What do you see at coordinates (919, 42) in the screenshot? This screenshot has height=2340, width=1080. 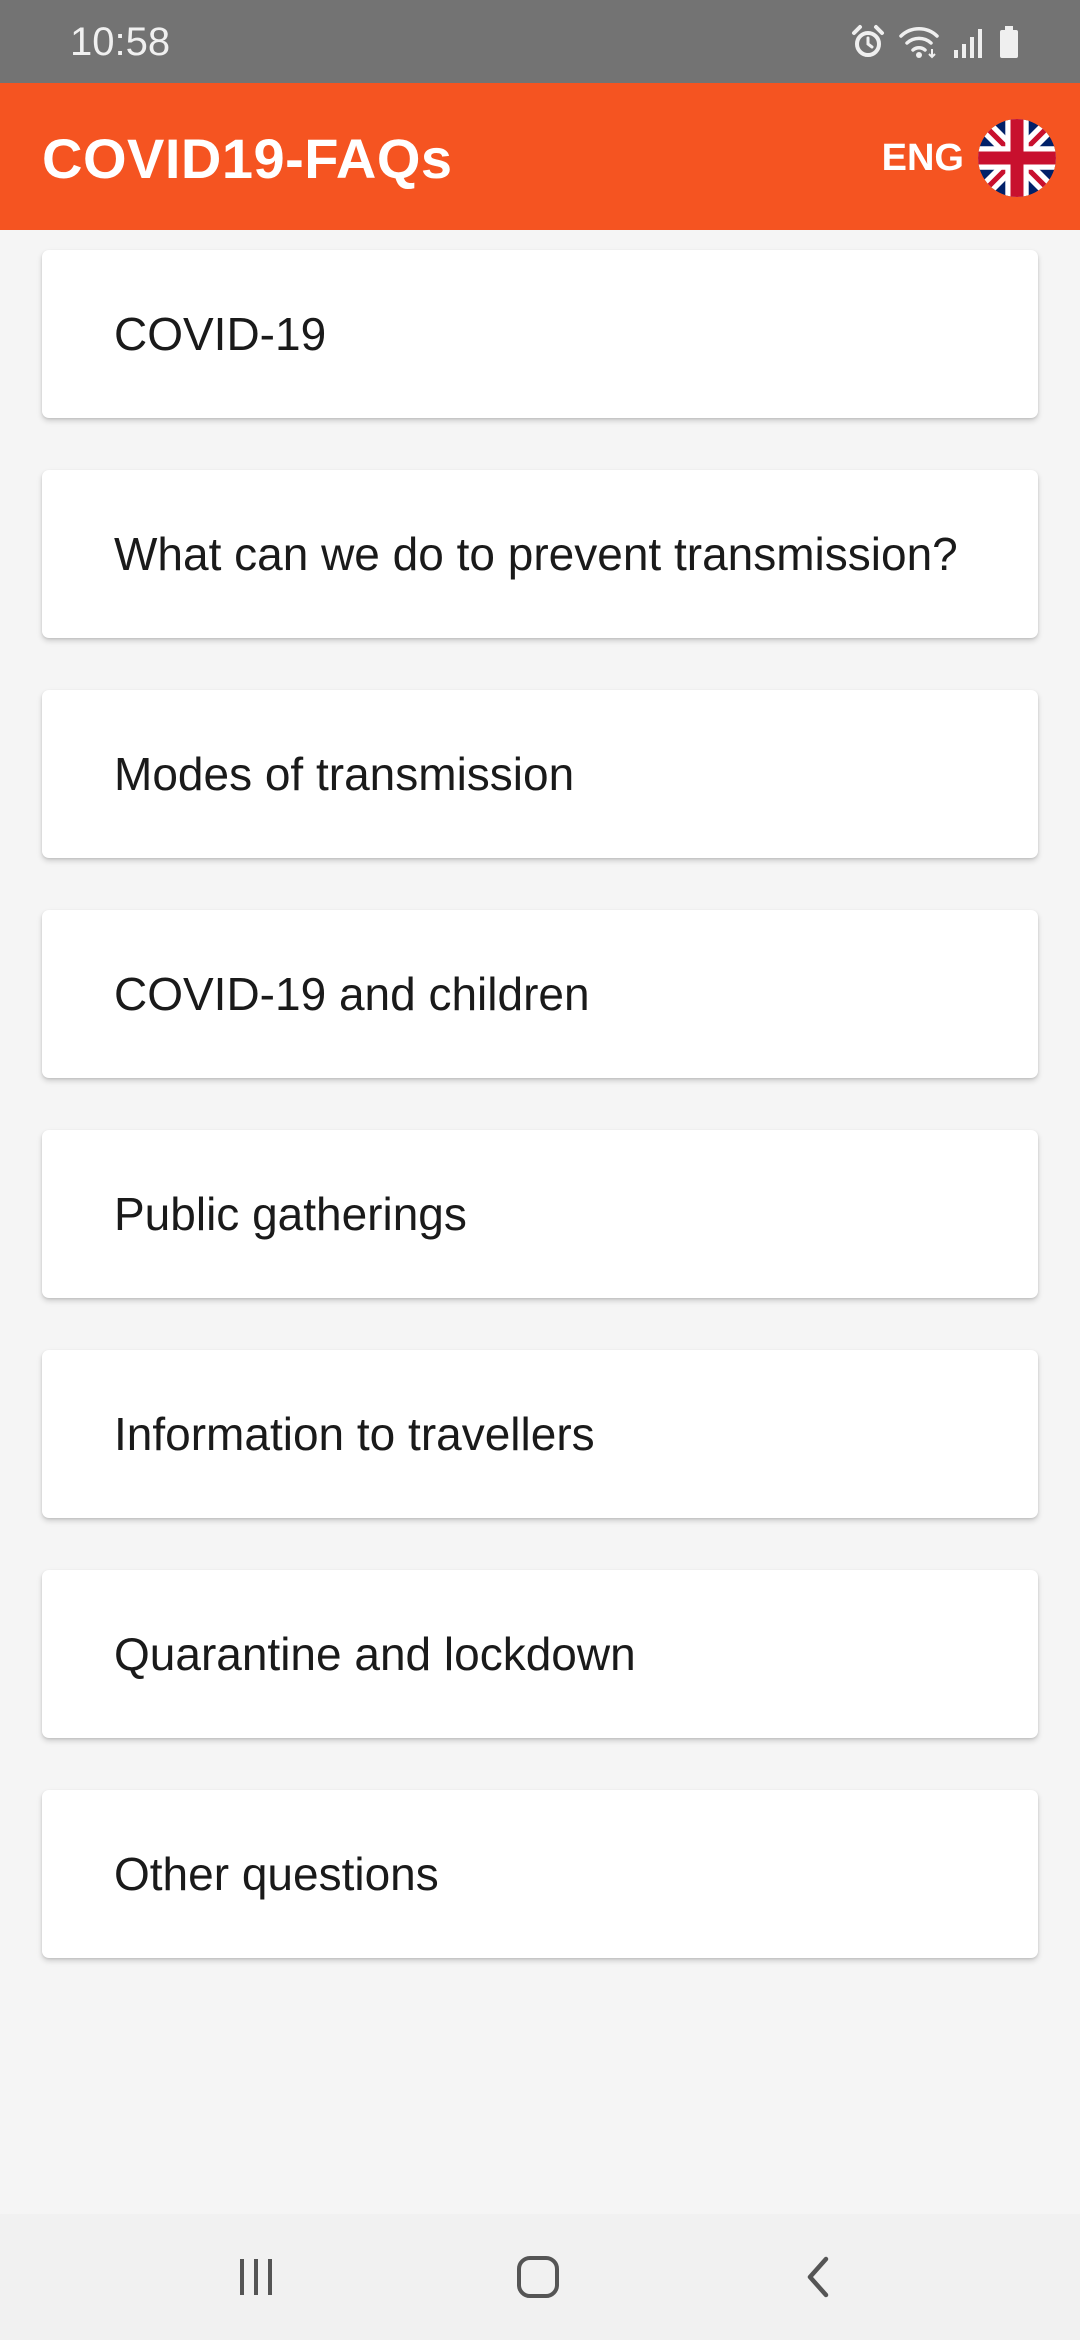 I see `wifi-icon` at bounding box center [919, 42].